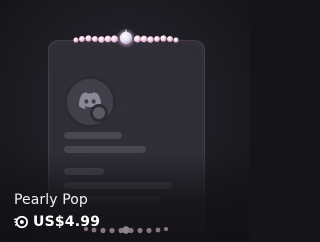  I want to click on product-name: Pearly Pop, so click(51, 200).